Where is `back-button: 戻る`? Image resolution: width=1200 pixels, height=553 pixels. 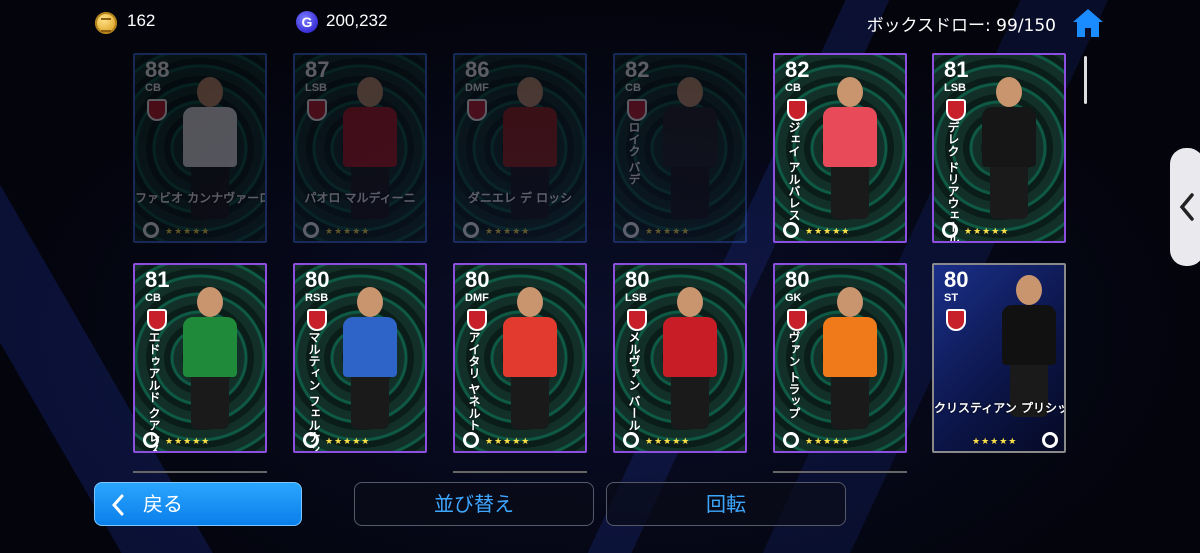 back-button: 戻る is located at coordinates (198, 504).